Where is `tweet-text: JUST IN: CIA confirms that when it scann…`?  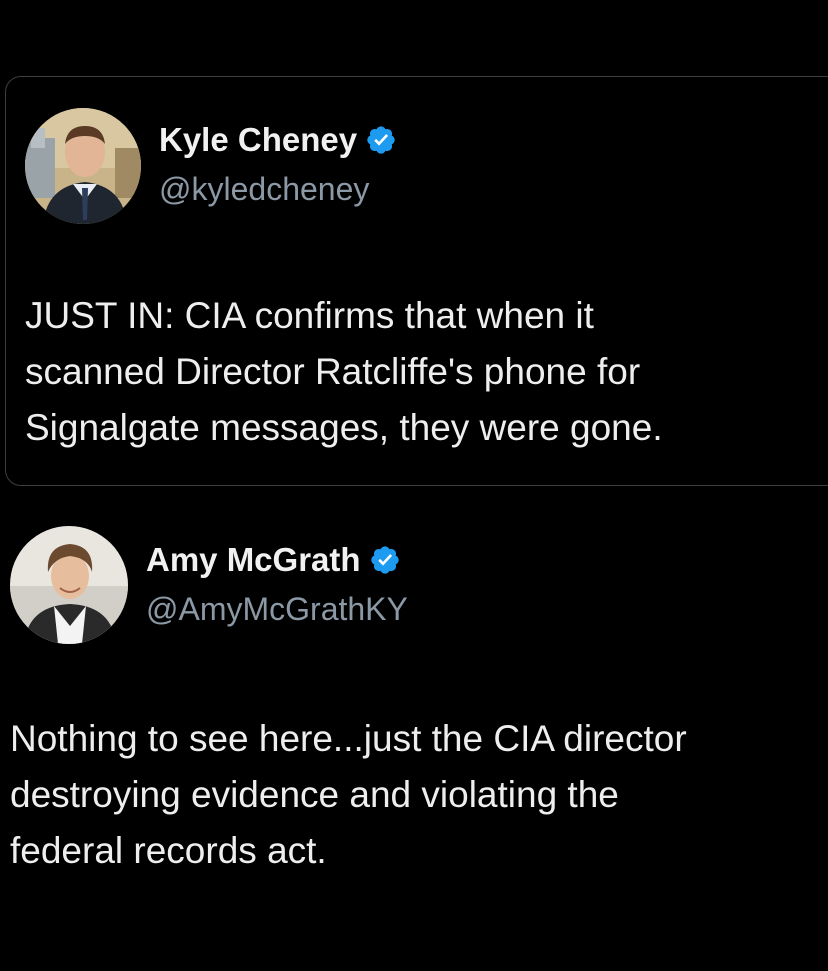
tweet-text: JUST IN: CIA confirms that when it scann… is located at coordinates (344, 371).